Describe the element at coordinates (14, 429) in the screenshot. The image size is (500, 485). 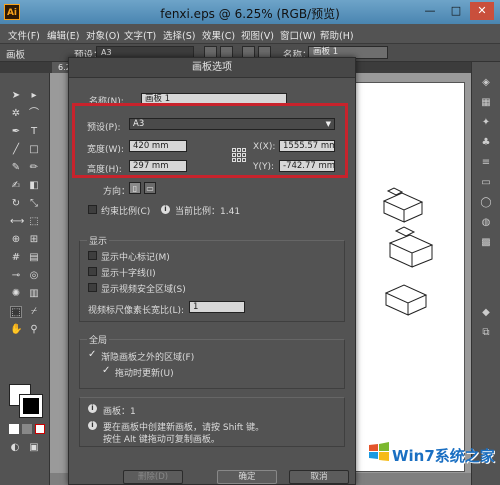
I see `color-mode-icon` at that location.